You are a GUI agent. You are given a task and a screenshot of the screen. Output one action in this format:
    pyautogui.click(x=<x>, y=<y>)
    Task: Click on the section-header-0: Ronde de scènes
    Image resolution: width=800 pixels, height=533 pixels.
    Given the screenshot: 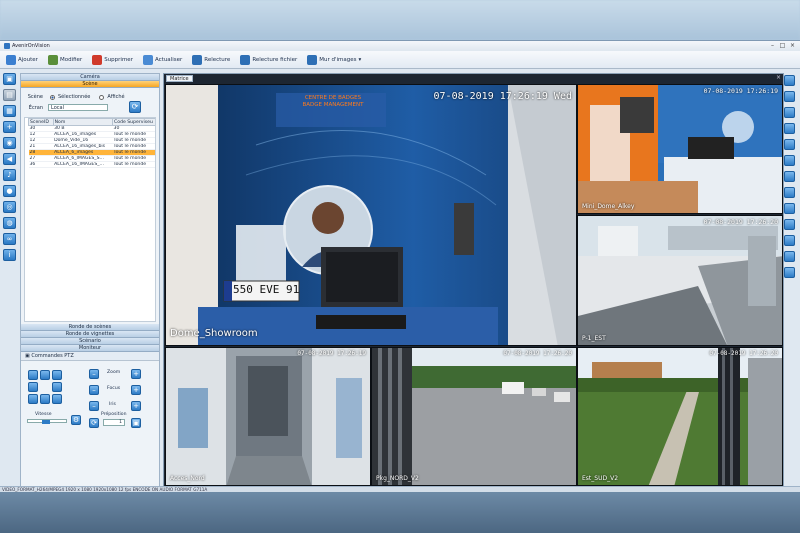 What is the action you would take?
    pyautogui.click(x=90, y=327)
    